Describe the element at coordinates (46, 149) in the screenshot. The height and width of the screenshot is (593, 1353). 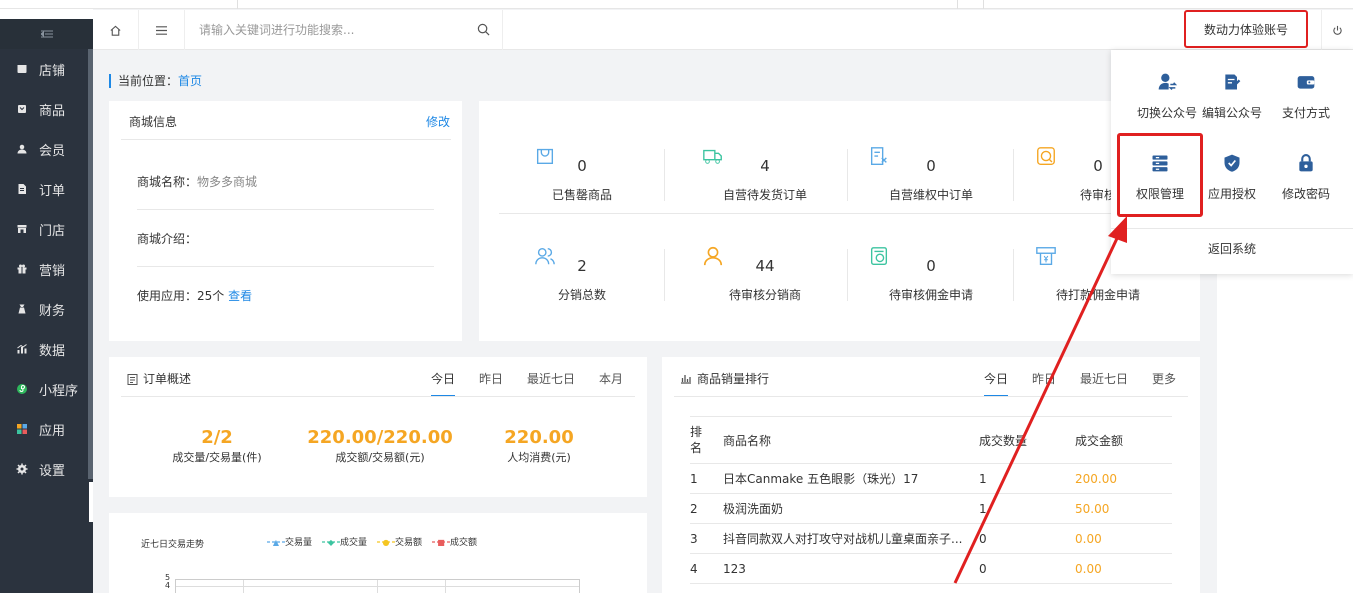
I see `sidebar-item: 会员` at that location.